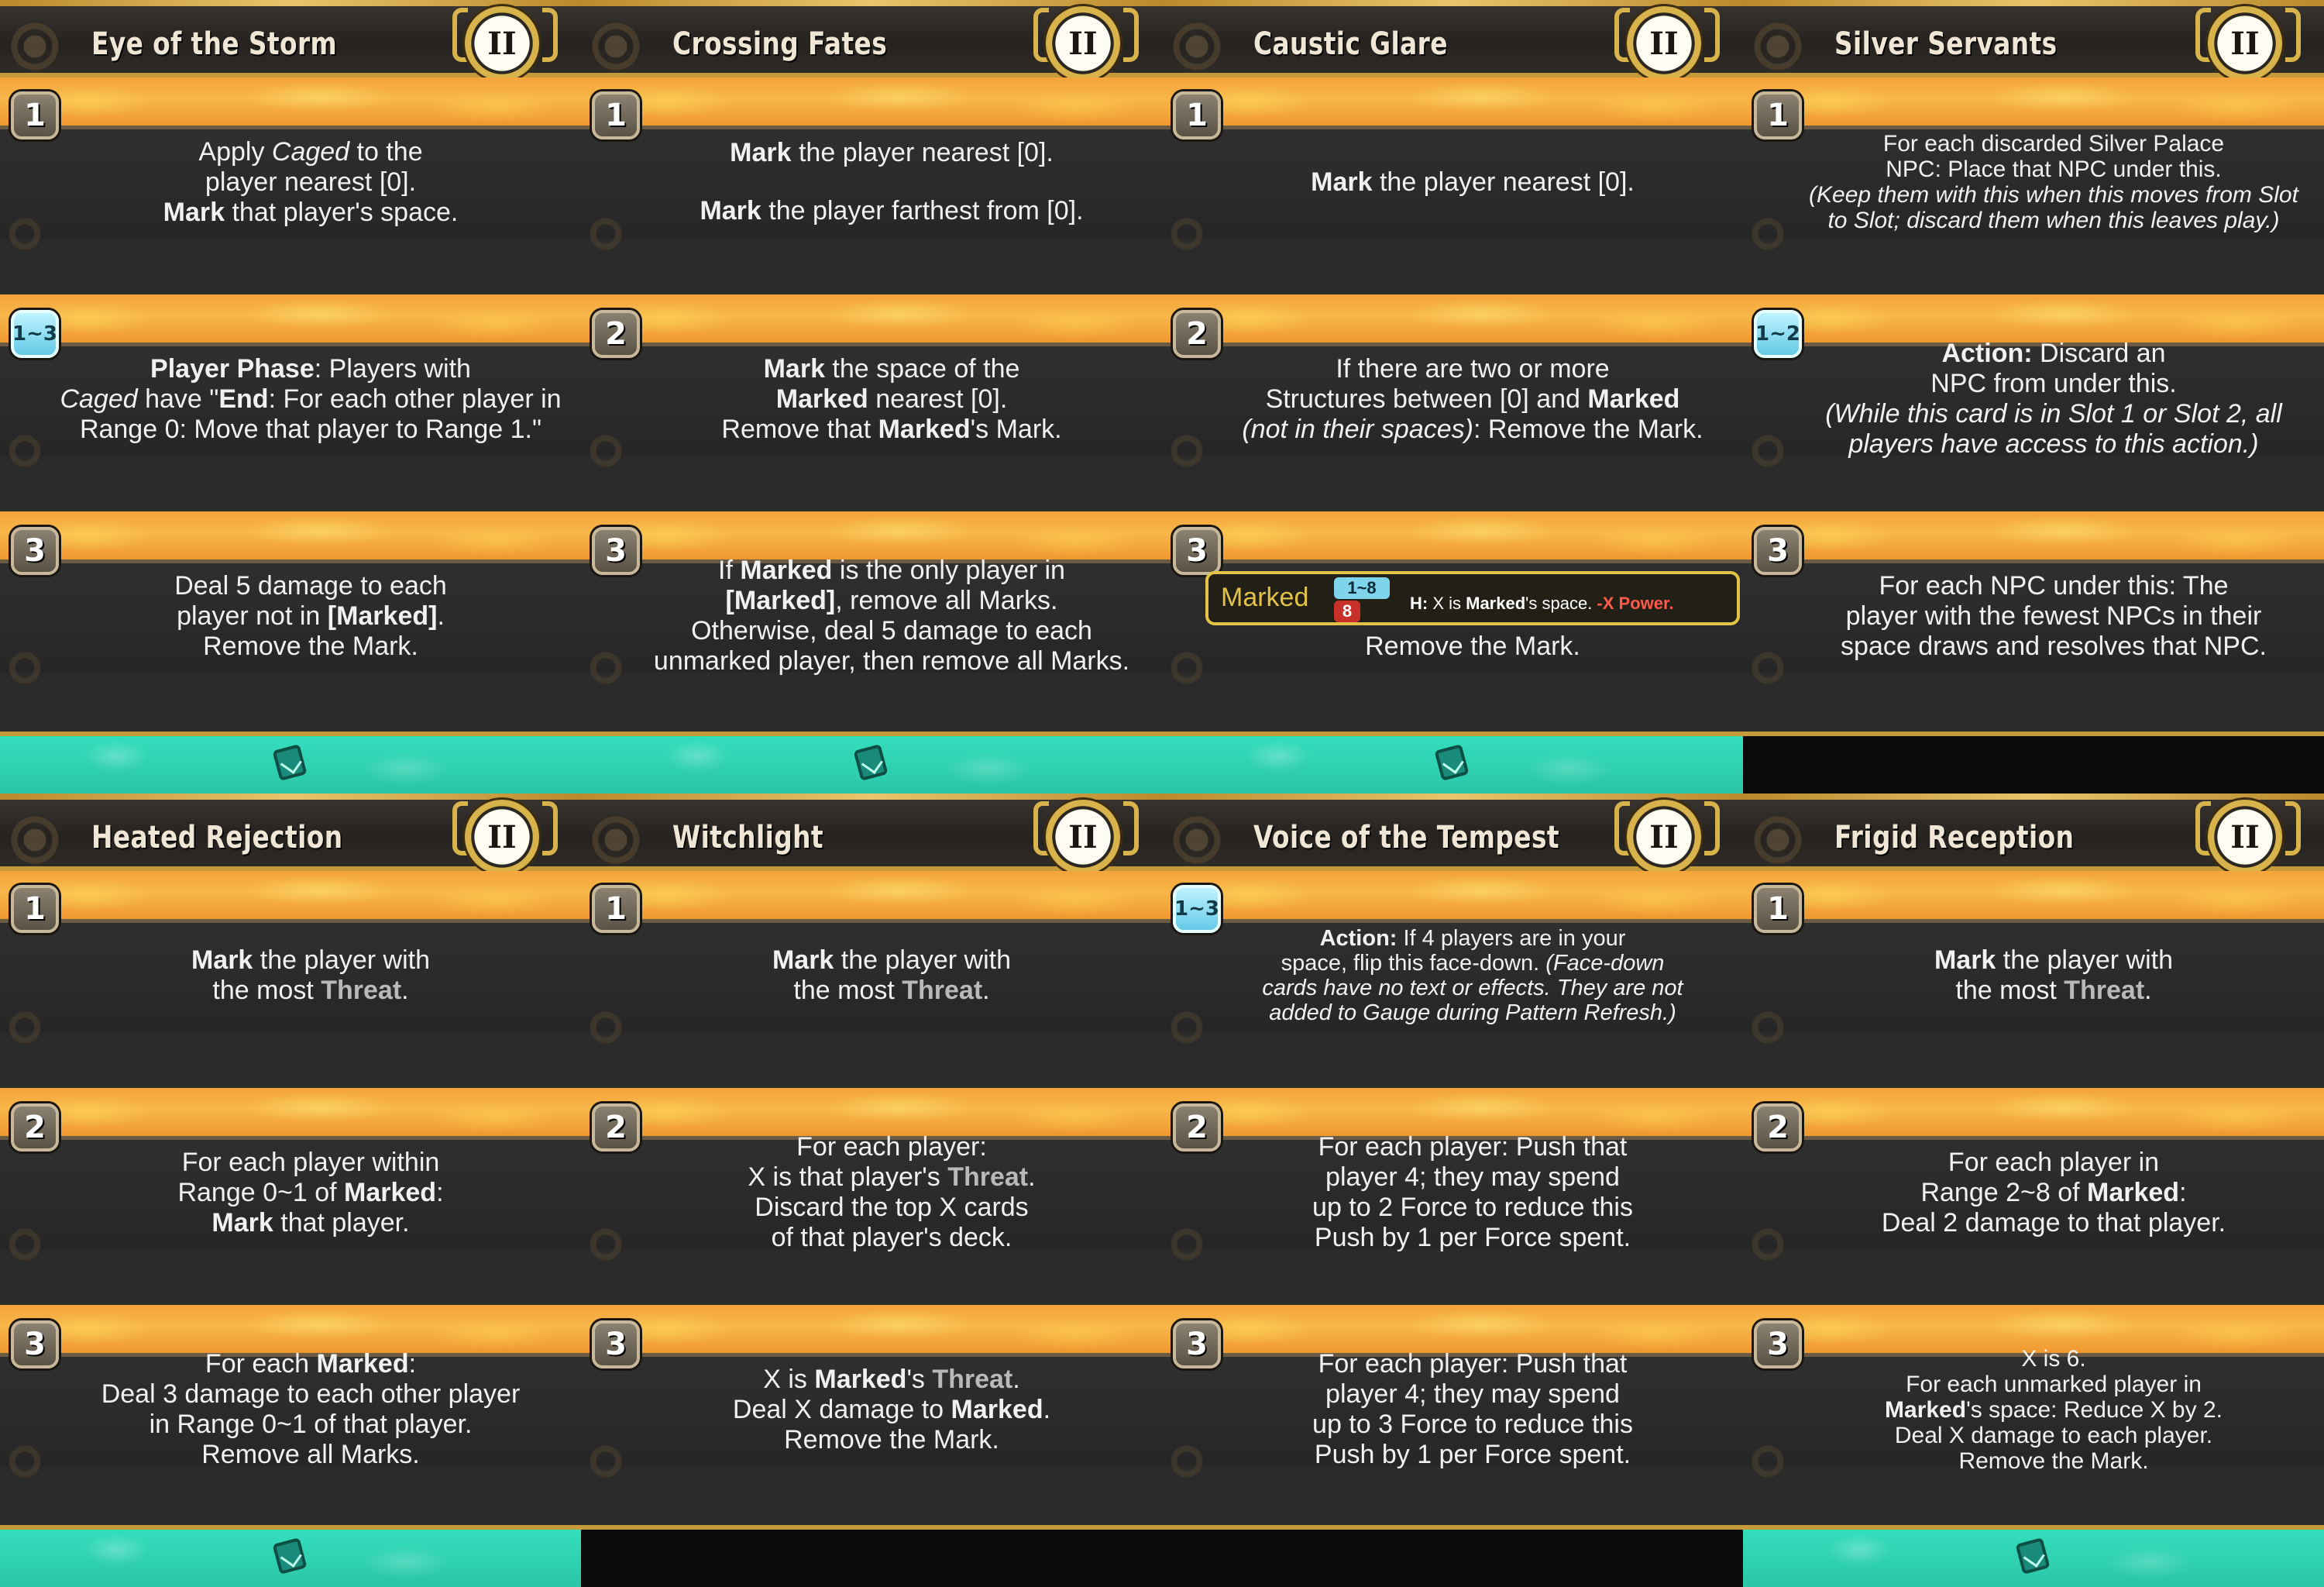  What do you see at coordinates (441, 616) in the screenshot?
I see `text-segment: .` at bounding box center [441, 616].